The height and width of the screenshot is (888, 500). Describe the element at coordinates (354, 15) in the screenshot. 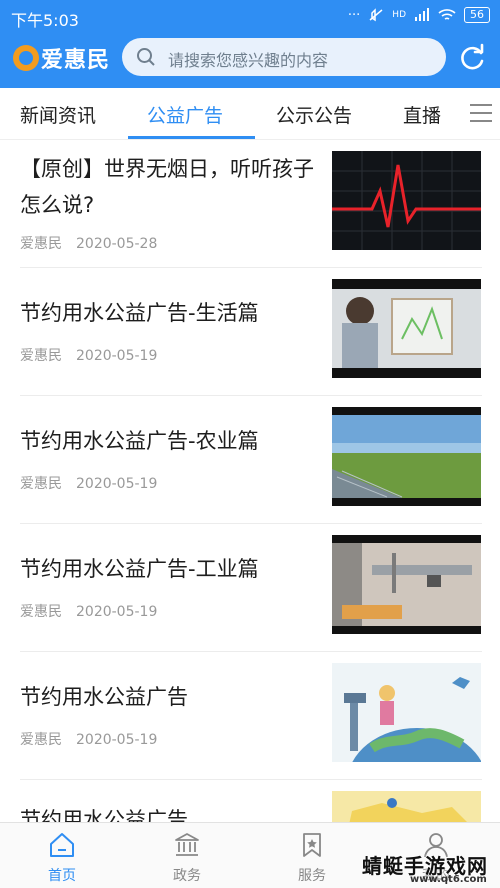

I see `notification-dots: ···` at that location.